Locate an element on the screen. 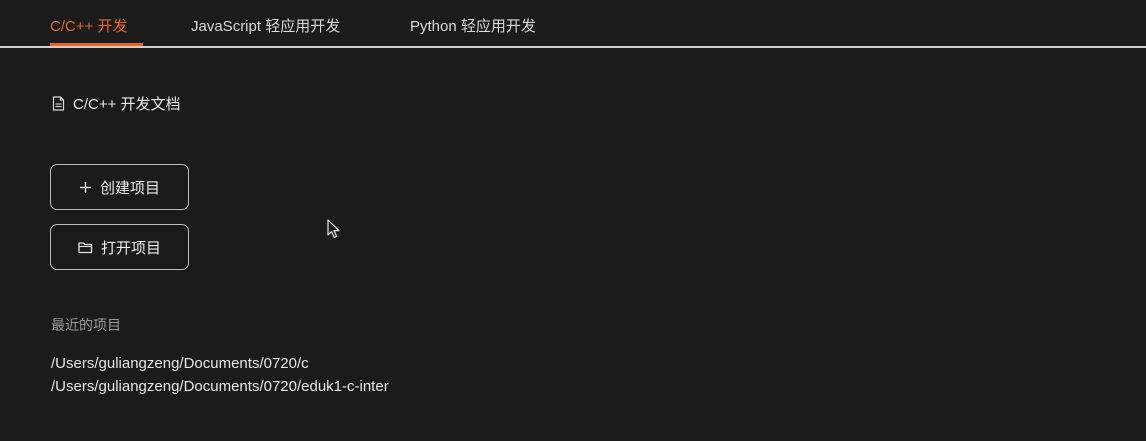 This screenshot has width=1146, height=441. docs-link: C/C++ 开发文档 is located at coordinates (116, 103).